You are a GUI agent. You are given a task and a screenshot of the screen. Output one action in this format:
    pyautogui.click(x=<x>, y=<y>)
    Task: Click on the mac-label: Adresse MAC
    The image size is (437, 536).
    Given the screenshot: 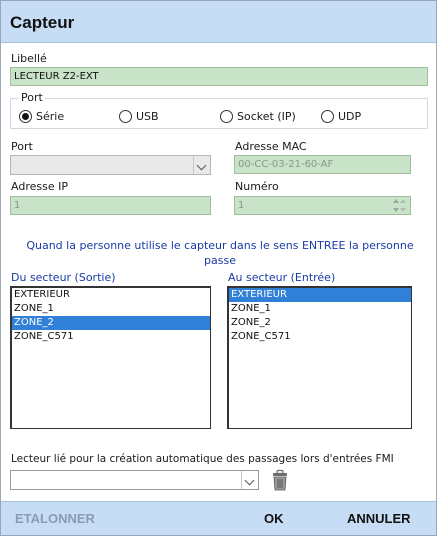 What is the action you would take?
    pyautogui.click(x=271, y=146)
    